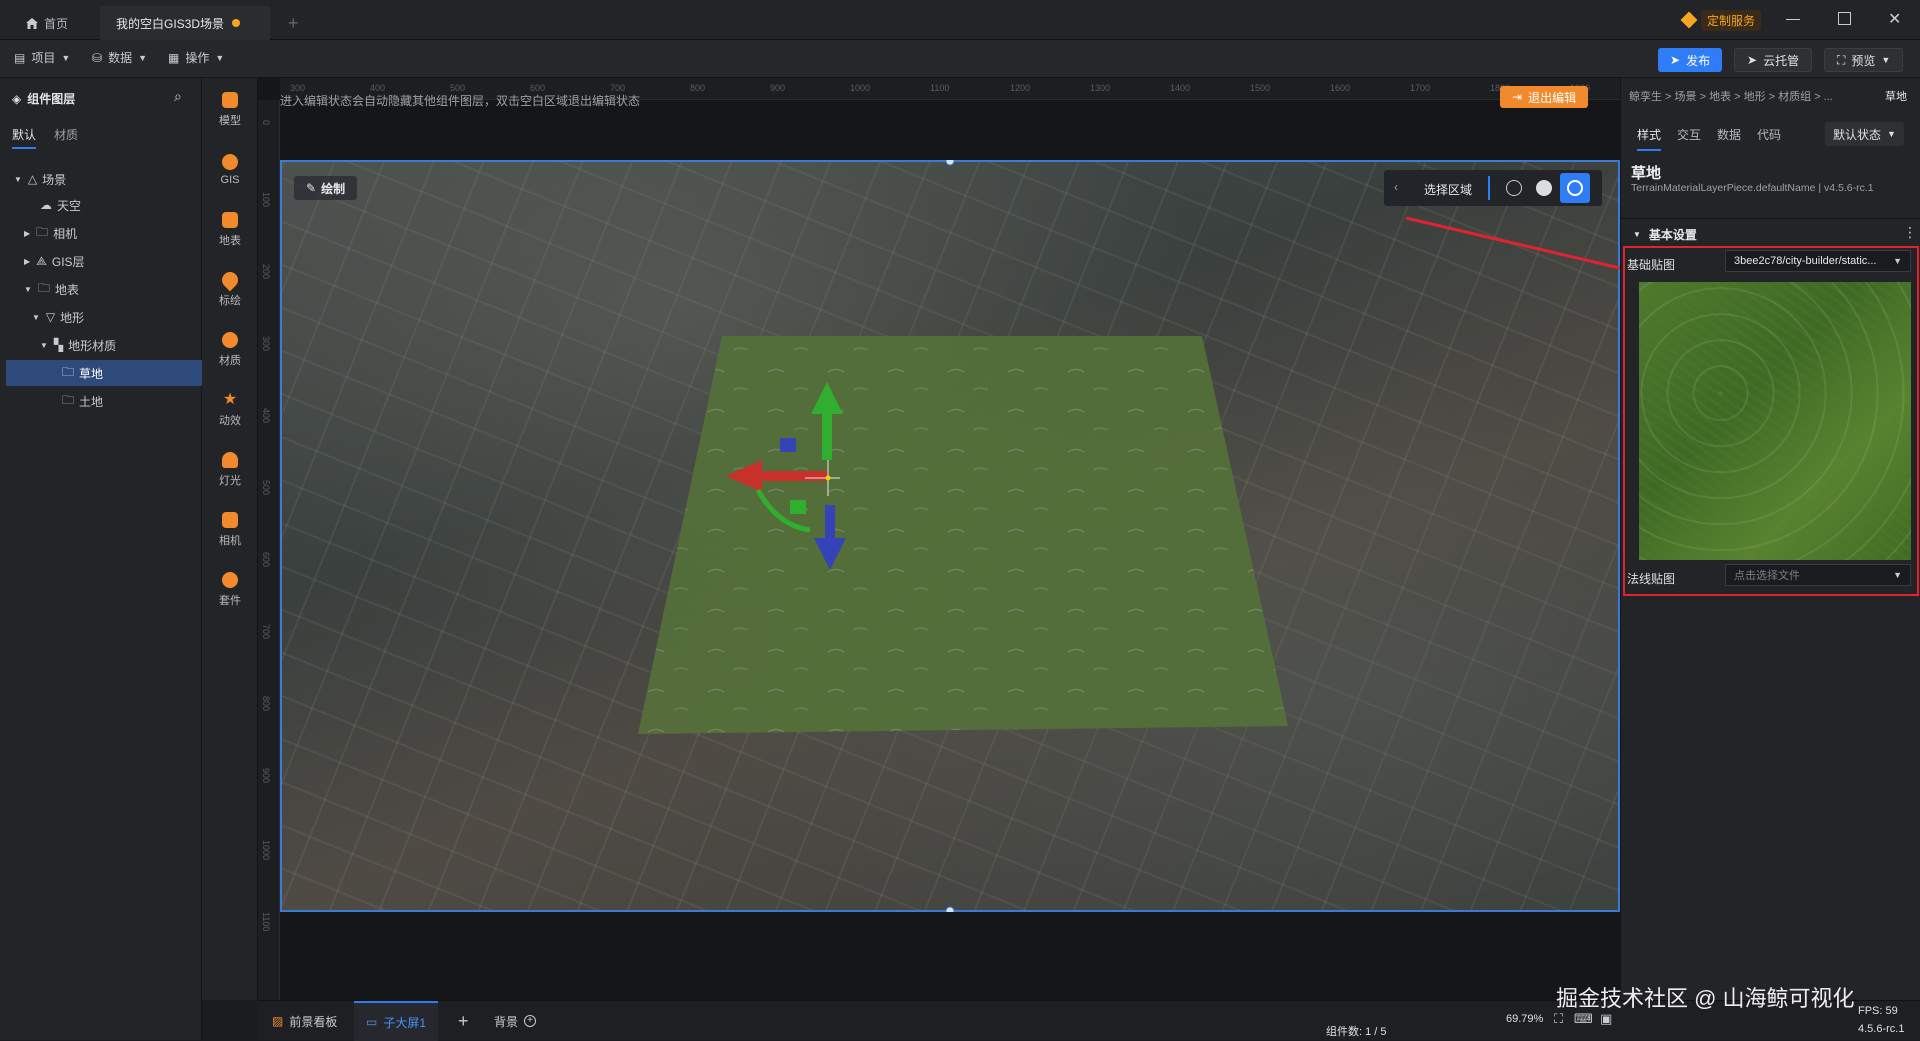 The width and height of the screenshot is (1920, 1041). Describe the element at coordinates (266, 560) in the screenshot. I see `ruler-tick-label: 600` at that location.